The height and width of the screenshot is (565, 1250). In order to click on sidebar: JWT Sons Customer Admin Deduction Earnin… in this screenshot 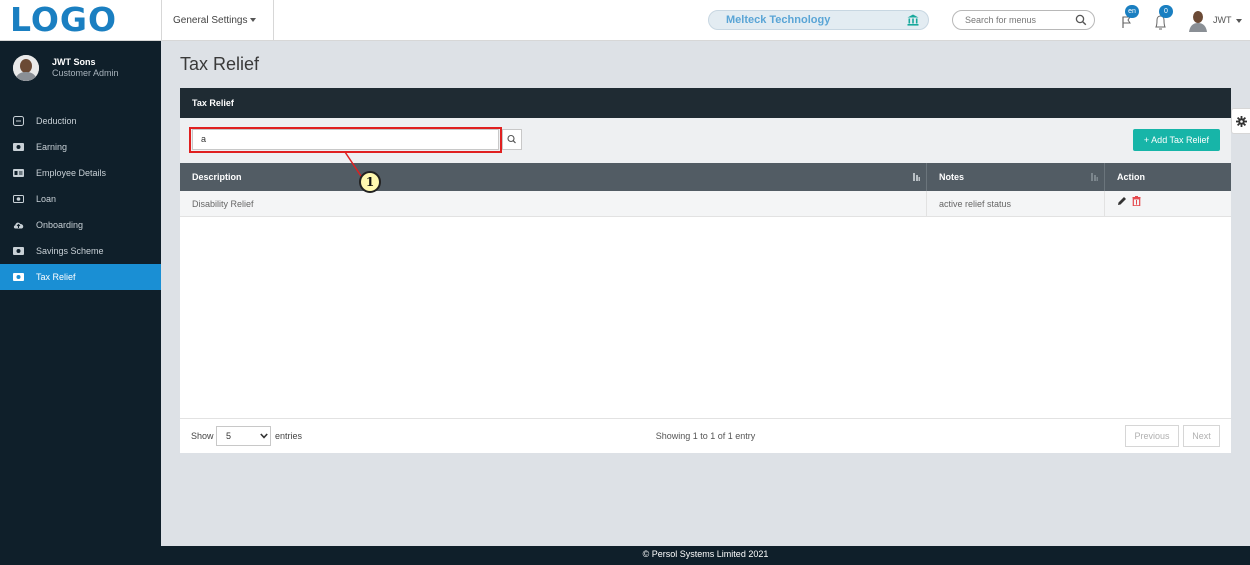, I will do `click(80, 303)`.